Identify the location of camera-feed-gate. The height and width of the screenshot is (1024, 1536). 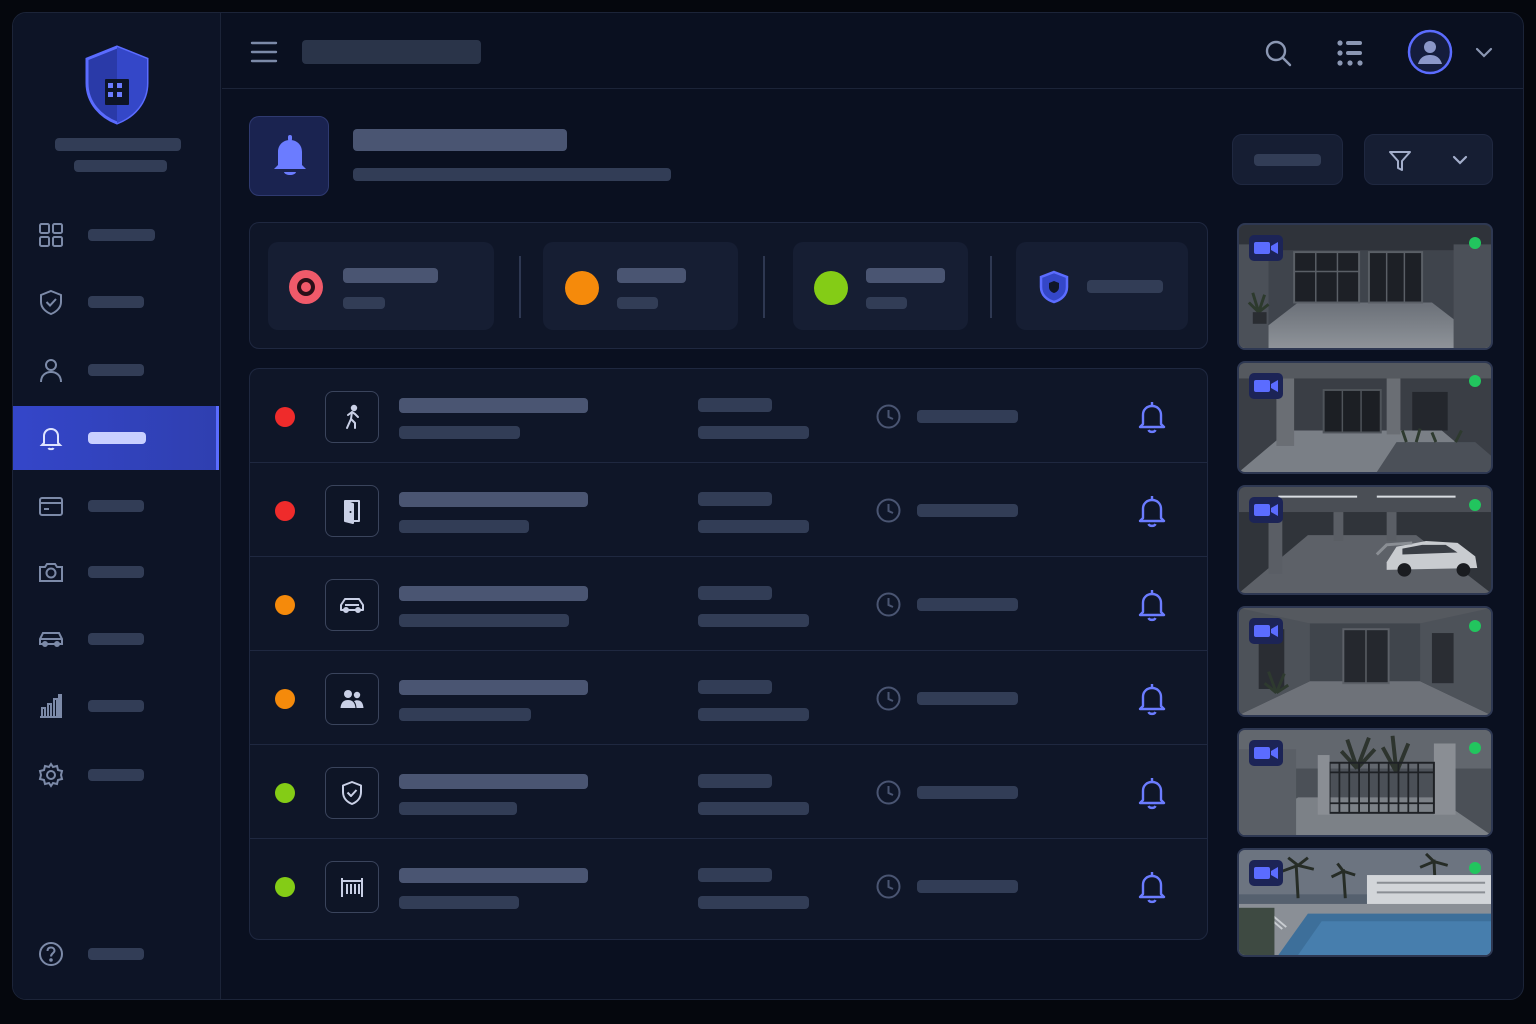
(1365, 782).